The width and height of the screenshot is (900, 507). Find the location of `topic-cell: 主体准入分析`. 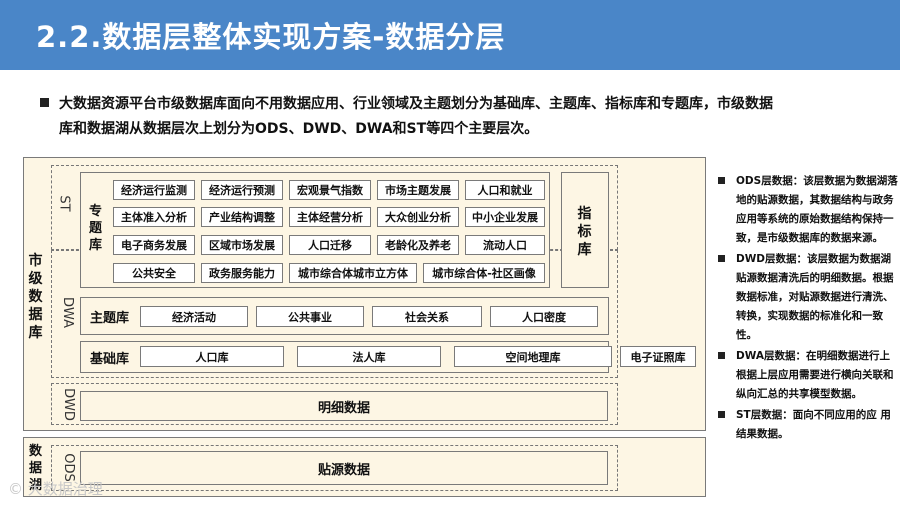

topic-cell: 主体准入分析 is located at coordinates (154, 217).